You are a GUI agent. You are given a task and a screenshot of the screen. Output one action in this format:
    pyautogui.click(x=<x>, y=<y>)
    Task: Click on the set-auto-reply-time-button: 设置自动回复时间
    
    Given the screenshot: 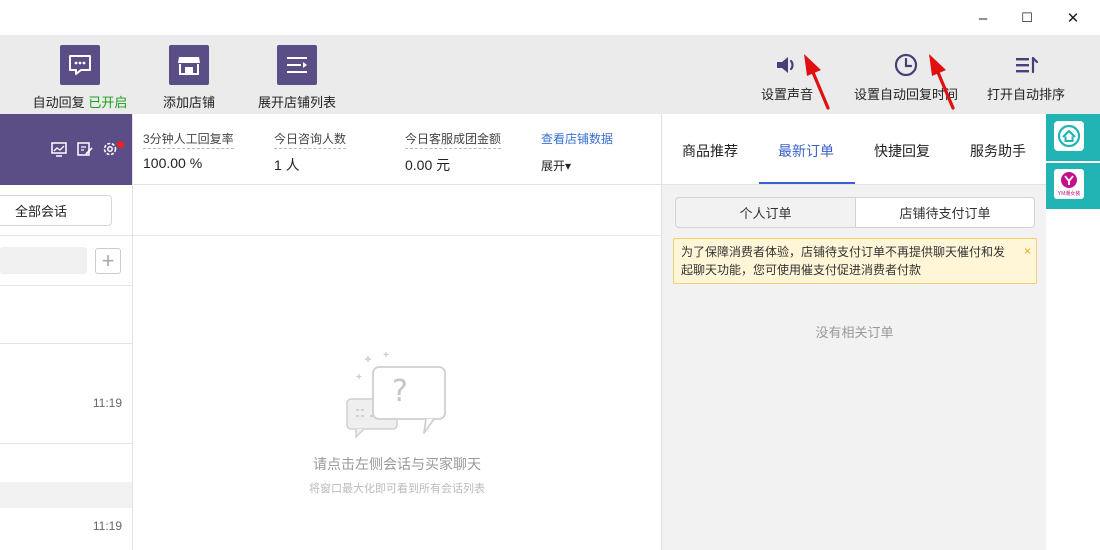 What is the action you would take?
    pyautogui.click(x=906, y=69)
    